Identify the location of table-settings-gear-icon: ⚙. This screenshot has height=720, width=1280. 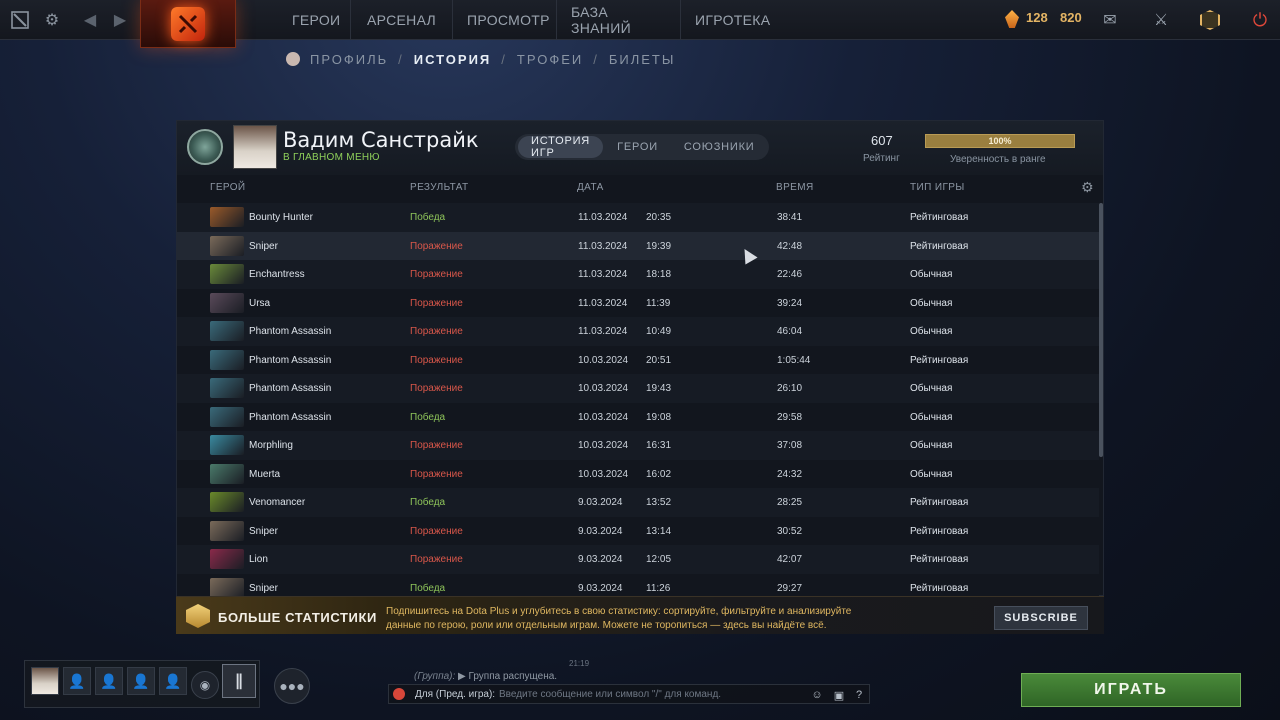
(1087, 187).